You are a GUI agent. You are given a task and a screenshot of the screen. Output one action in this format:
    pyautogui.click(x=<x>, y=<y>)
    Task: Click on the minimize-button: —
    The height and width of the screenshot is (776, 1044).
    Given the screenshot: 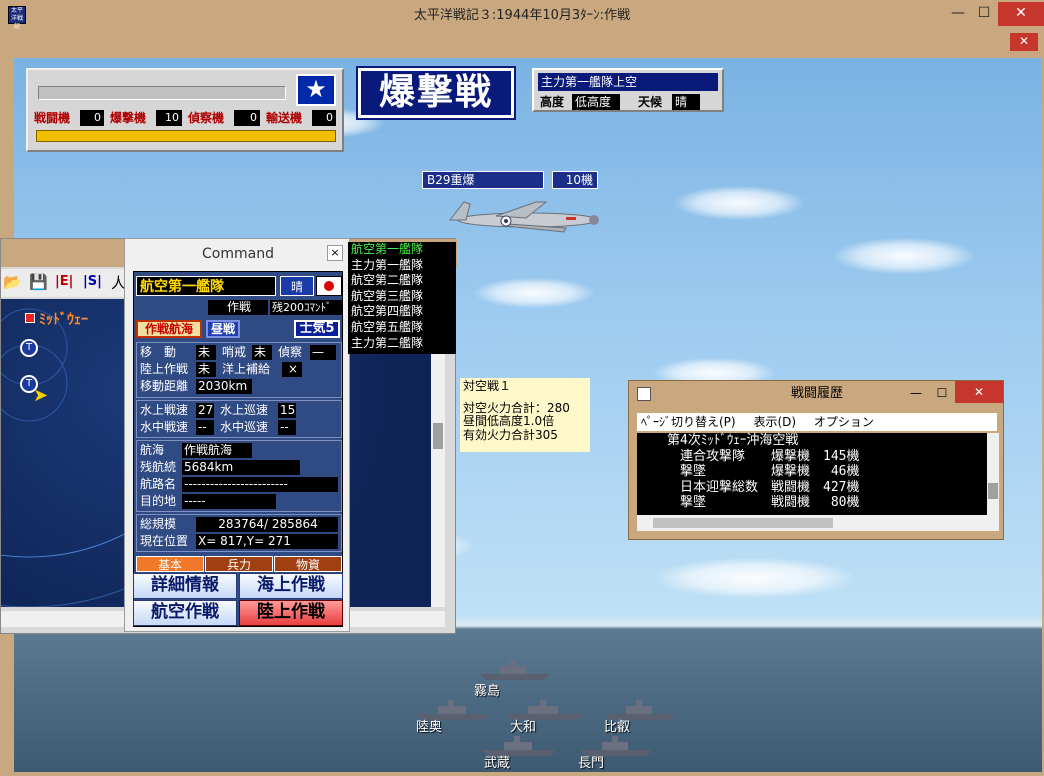 What is the action you would take?
    pyautogui.click(x=958, y=14)
    